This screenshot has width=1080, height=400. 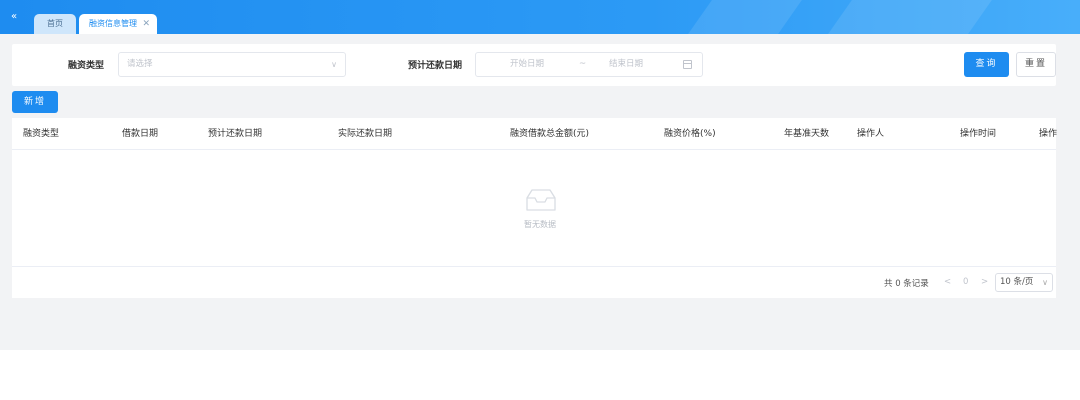 What do you see at coordinates (687, 64) in the screenshot?
I see `calendar-icon` at bounding box center [687, 64].